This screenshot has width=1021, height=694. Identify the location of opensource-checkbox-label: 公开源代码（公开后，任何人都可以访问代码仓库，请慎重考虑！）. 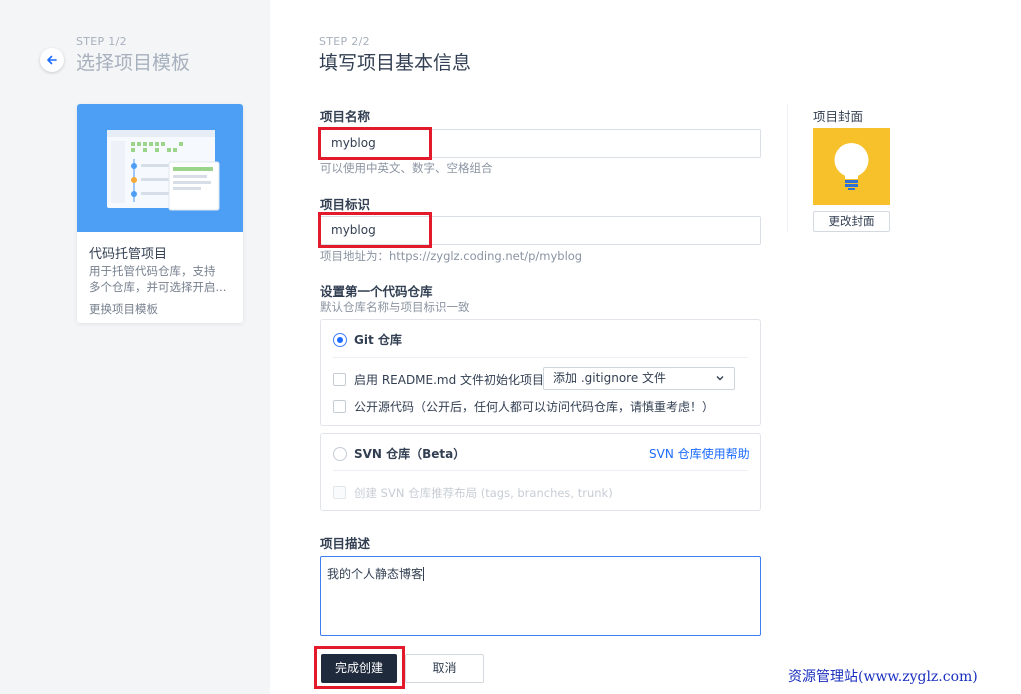
(534, 407).